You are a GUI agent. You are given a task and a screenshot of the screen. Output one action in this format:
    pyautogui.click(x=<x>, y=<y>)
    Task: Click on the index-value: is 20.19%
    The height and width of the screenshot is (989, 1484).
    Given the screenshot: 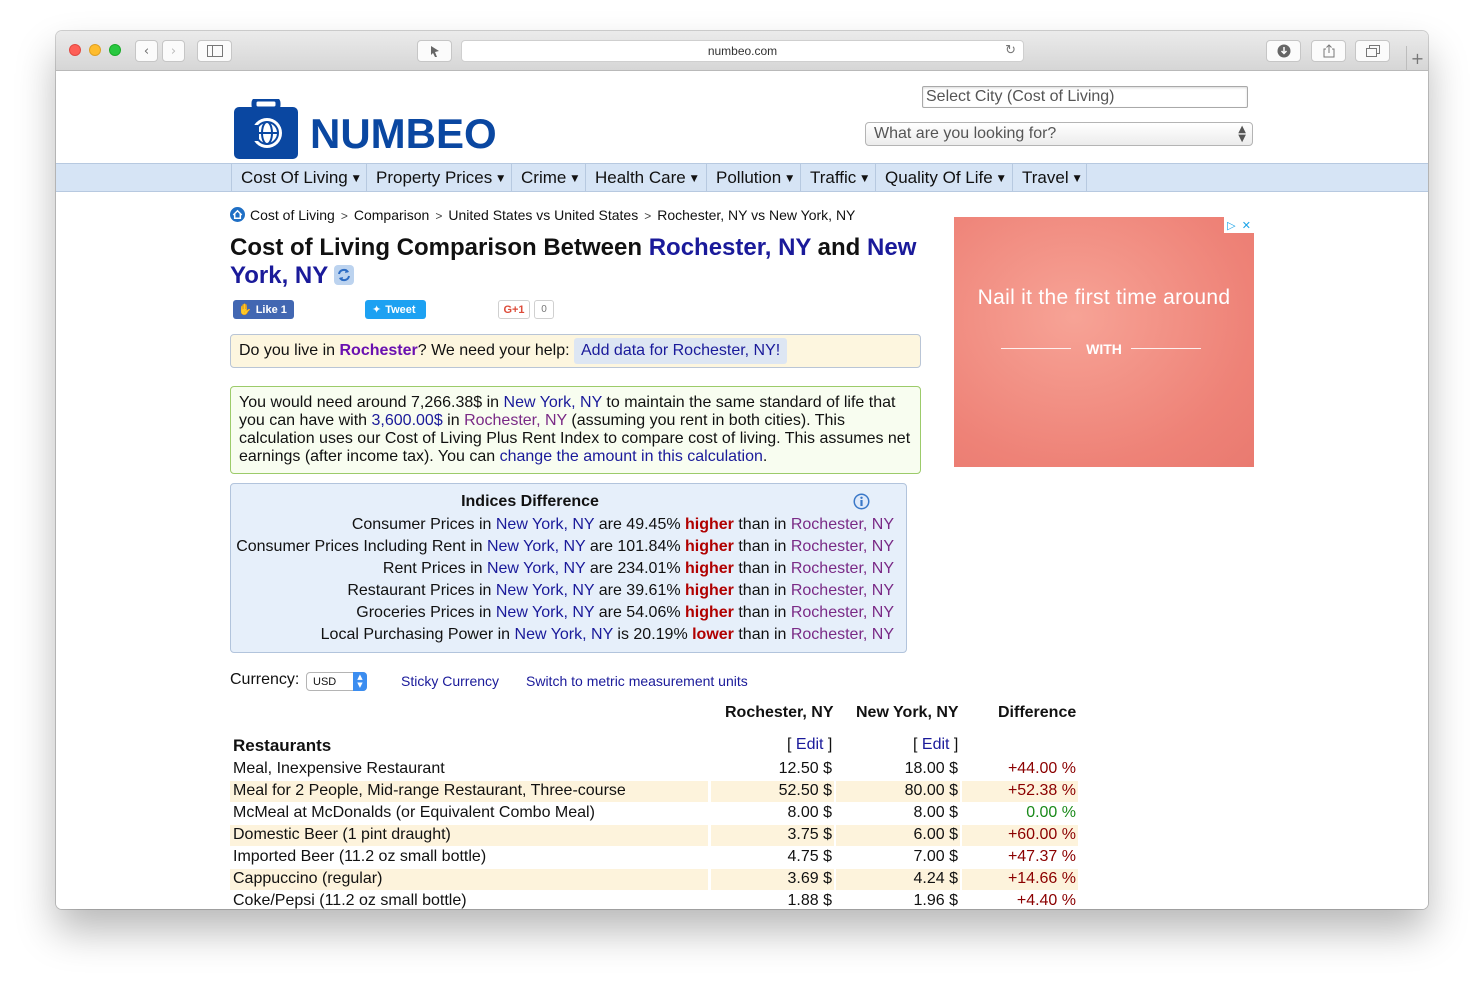 What is the action you would take?
    pyautogui.click(x=652, y=634)
    